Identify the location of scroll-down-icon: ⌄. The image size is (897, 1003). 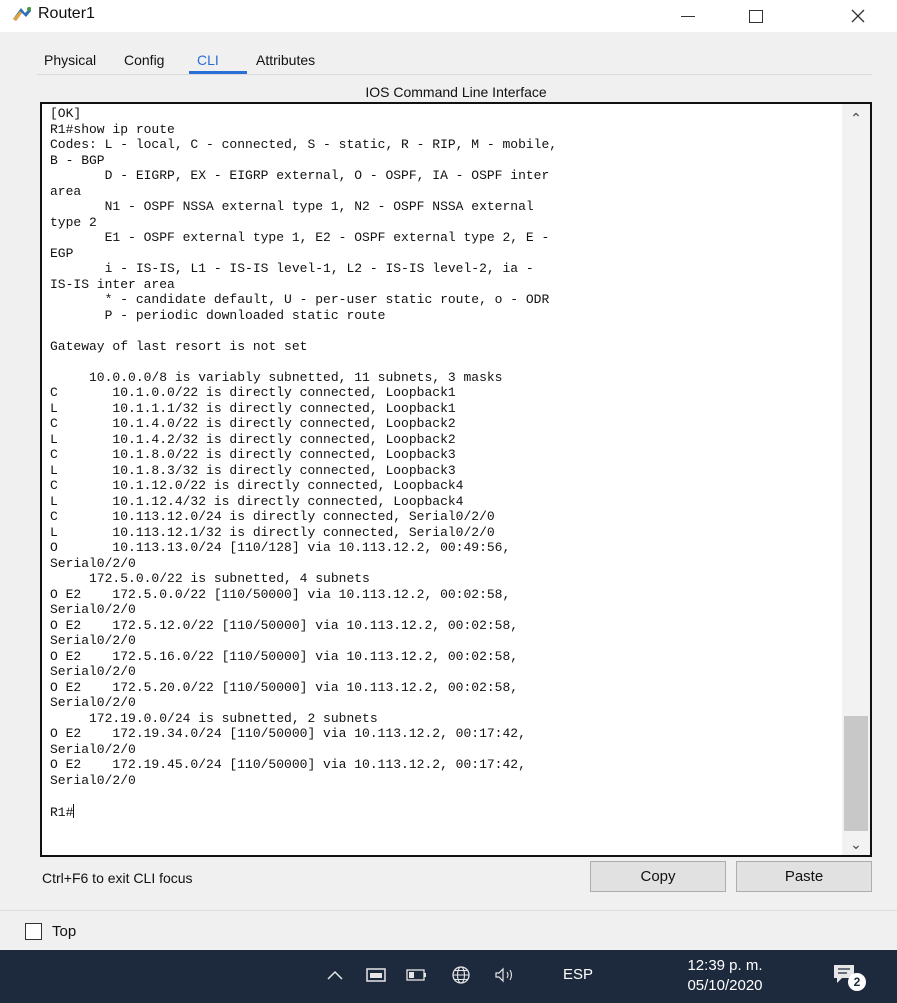
(856, 844).